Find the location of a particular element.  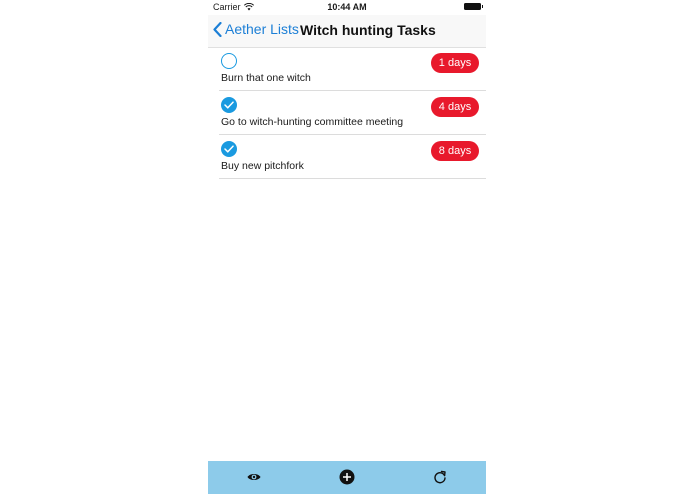

back-button: Aether Lists is located at coordinates (256, 29).